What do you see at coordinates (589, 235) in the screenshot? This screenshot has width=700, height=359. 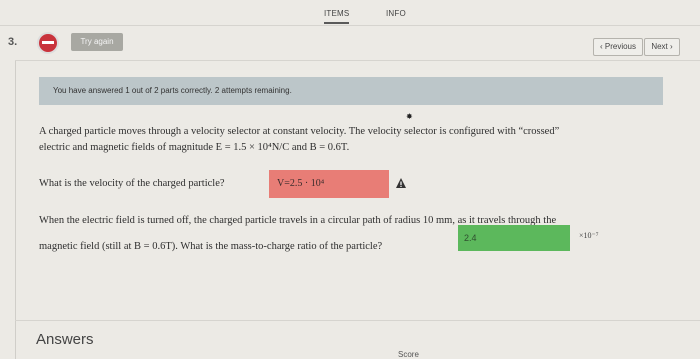 I see `part2-unit: ×10⁻⁷` at bounding box center [589, 235].